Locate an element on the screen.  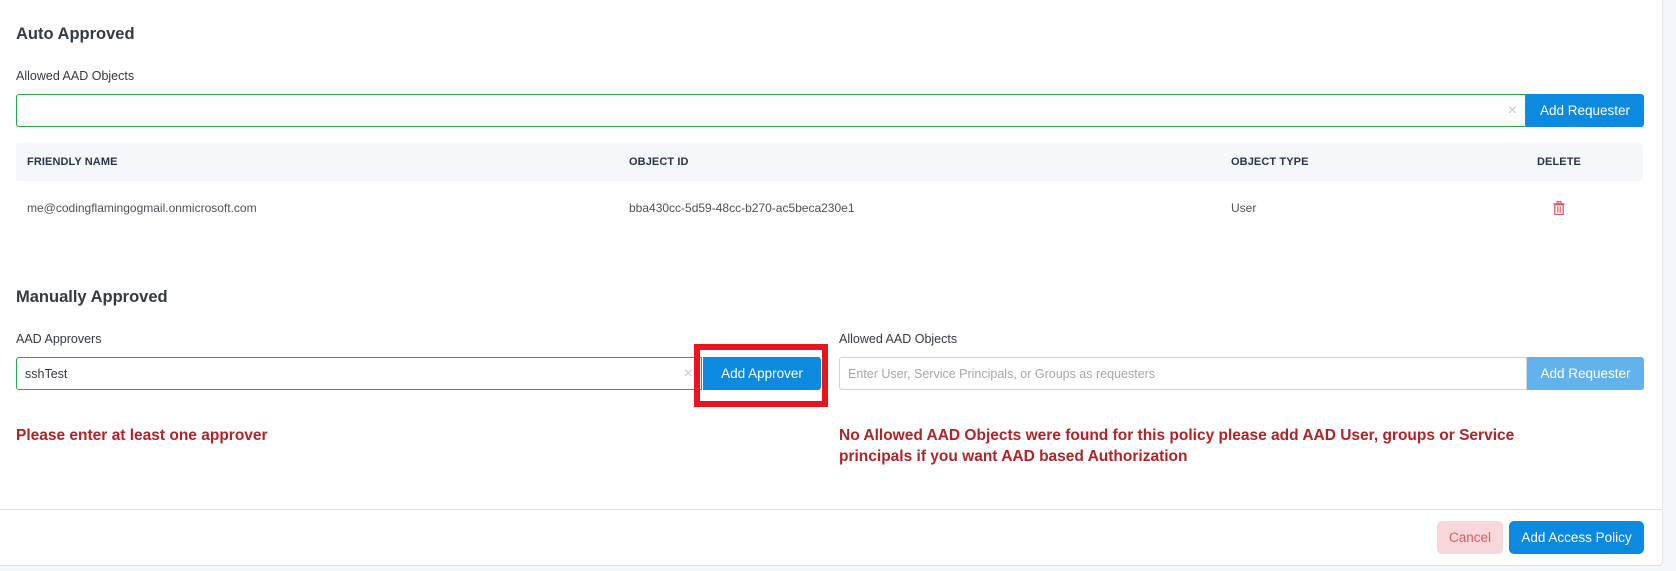
manual-allowed-objects-input is located at coordinates (1183, 373).